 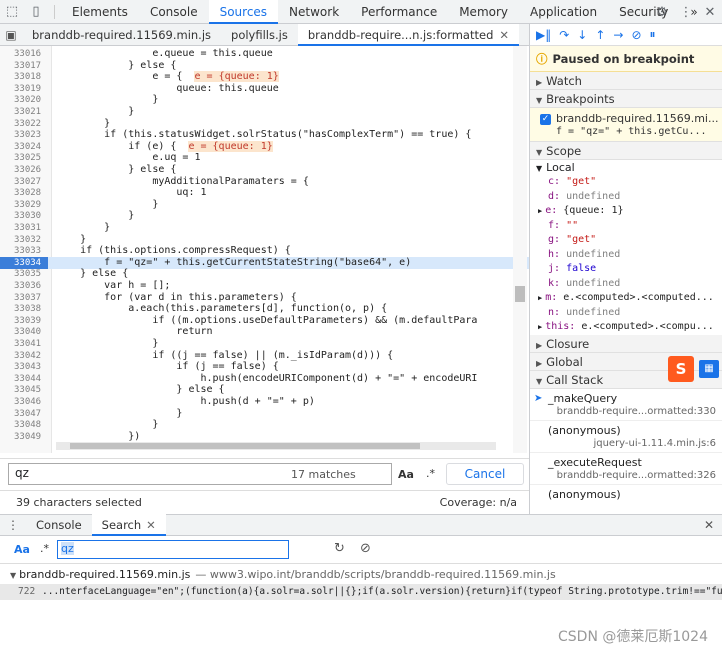 I want to click on code-line: 33035 } else {, so click(x=264, y=274).